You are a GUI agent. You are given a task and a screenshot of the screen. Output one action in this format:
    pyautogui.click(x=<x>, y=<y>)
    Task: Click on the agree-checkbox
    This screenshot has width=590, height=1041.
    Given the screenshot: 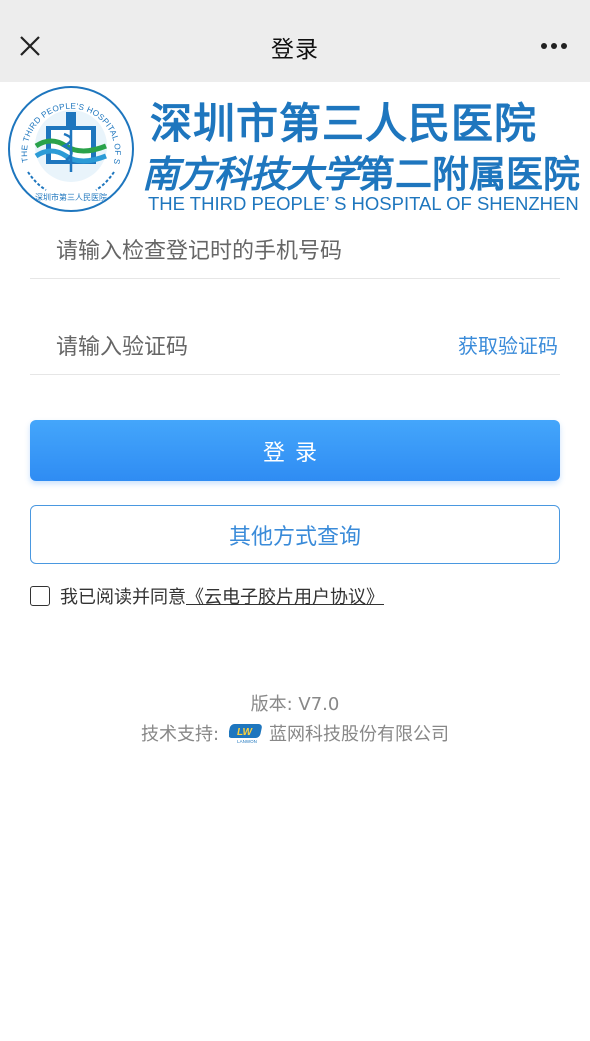 What is the action you would take?
    pyautogui.click(x=40, y=596)
    